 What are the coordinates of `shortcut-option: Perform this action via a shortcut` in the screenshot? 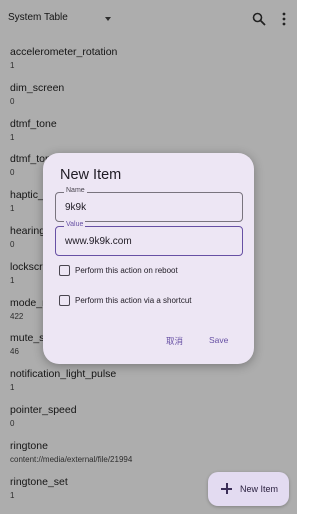 It's located at (125, 300).